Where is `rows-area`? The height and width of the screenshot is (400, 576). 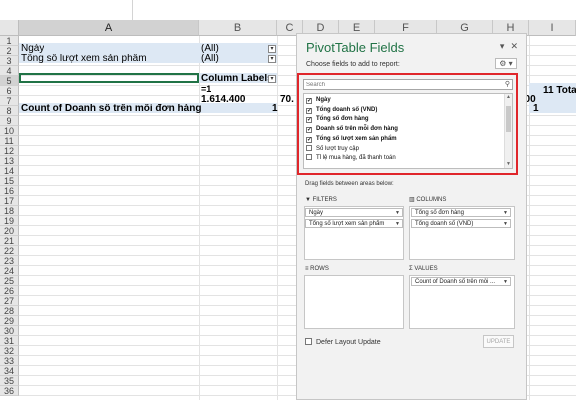
rows-area is located at coordinates (354, 302).